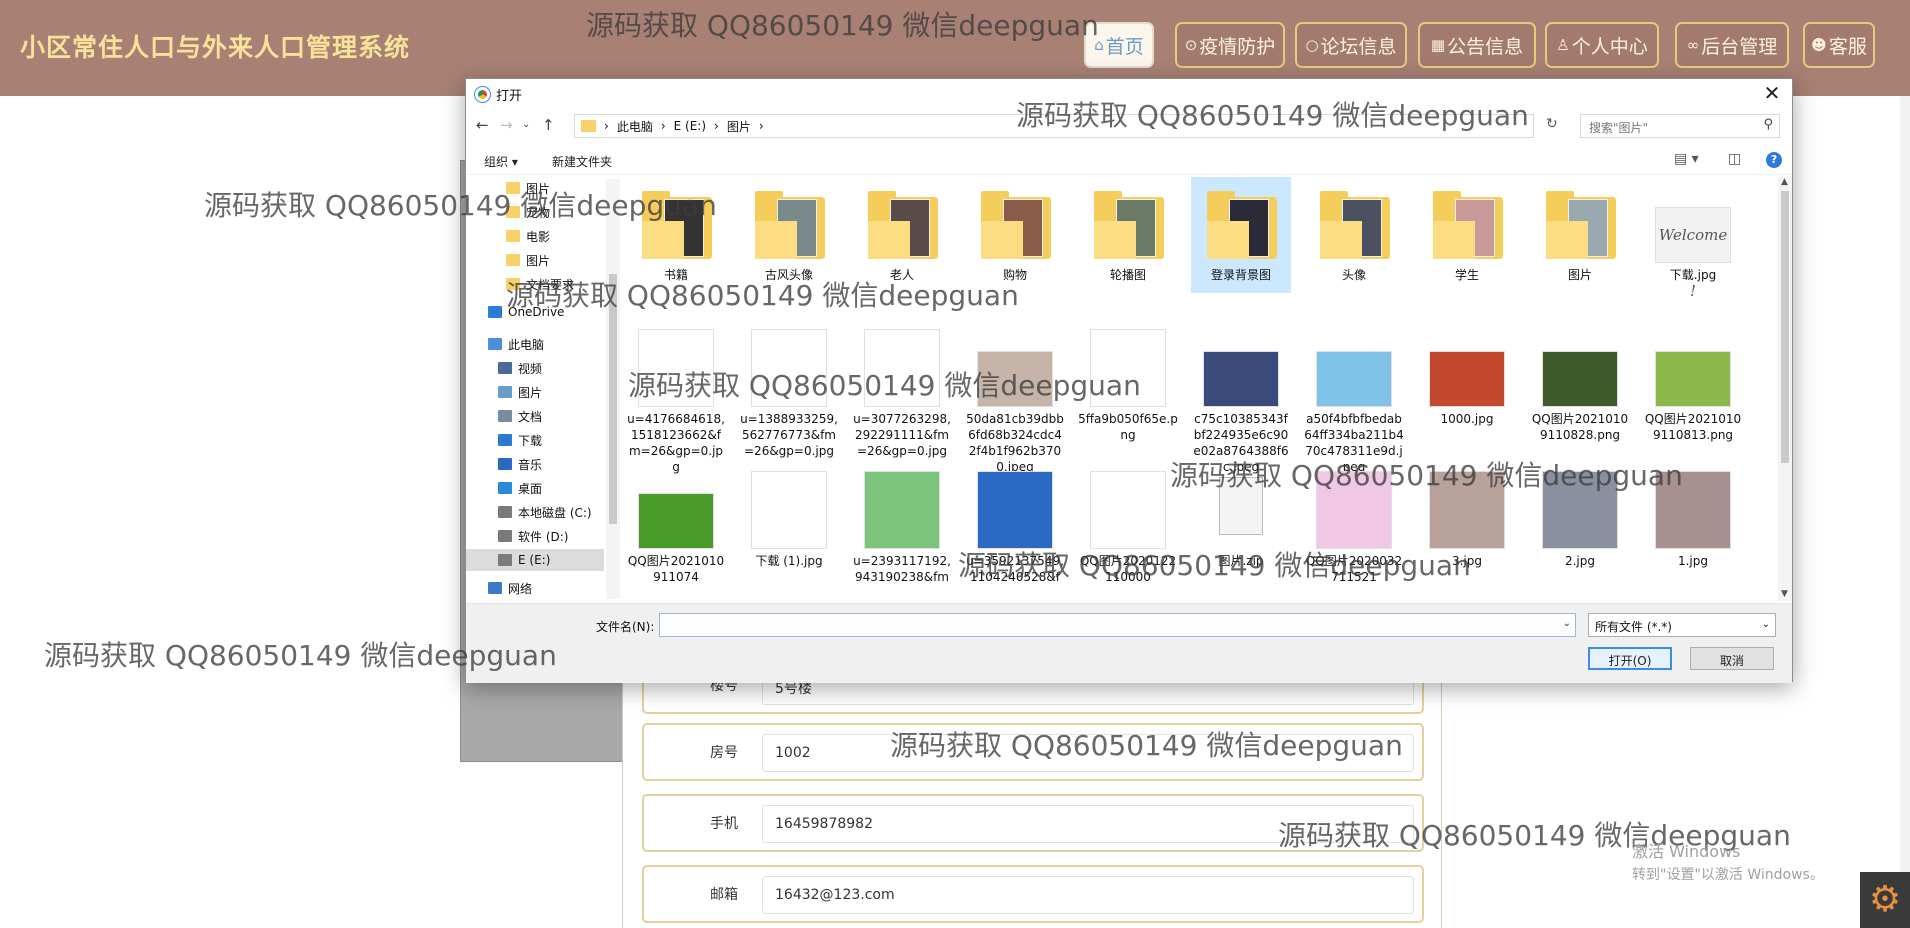  Describe the element at coordinates (676, 396) in the screenshot. I see `file-item: u=4176684618,1518123662&fm=26&gp=0.jpg` at that location.